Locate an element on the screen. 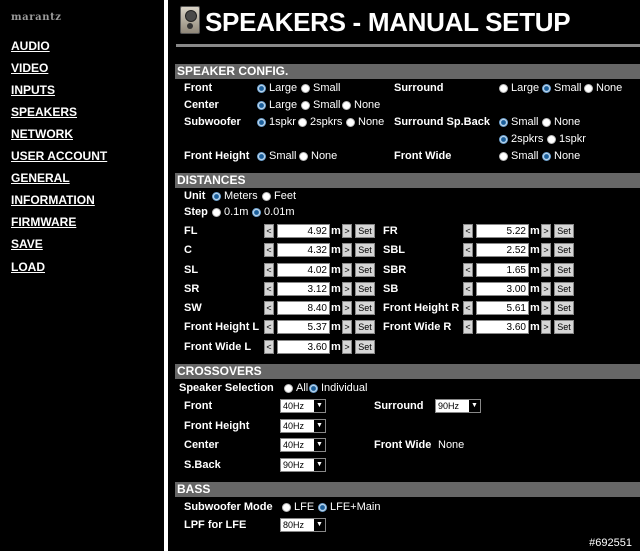 This screenshot has width=640, height=551. crossover-center-select: 40Hz ▼ is located at coordinates (303, 445).